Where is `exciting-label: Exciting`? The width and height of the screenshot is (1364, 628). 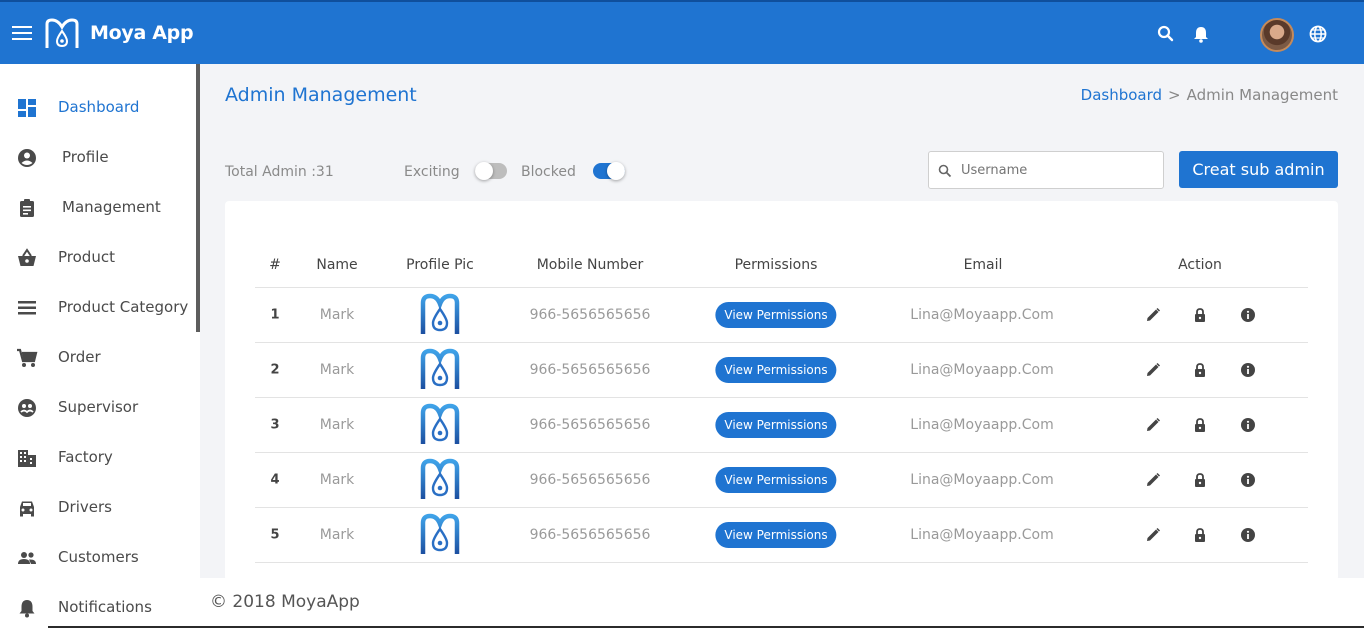 exciting-label: Exciting is located at coordinates (432, 172).